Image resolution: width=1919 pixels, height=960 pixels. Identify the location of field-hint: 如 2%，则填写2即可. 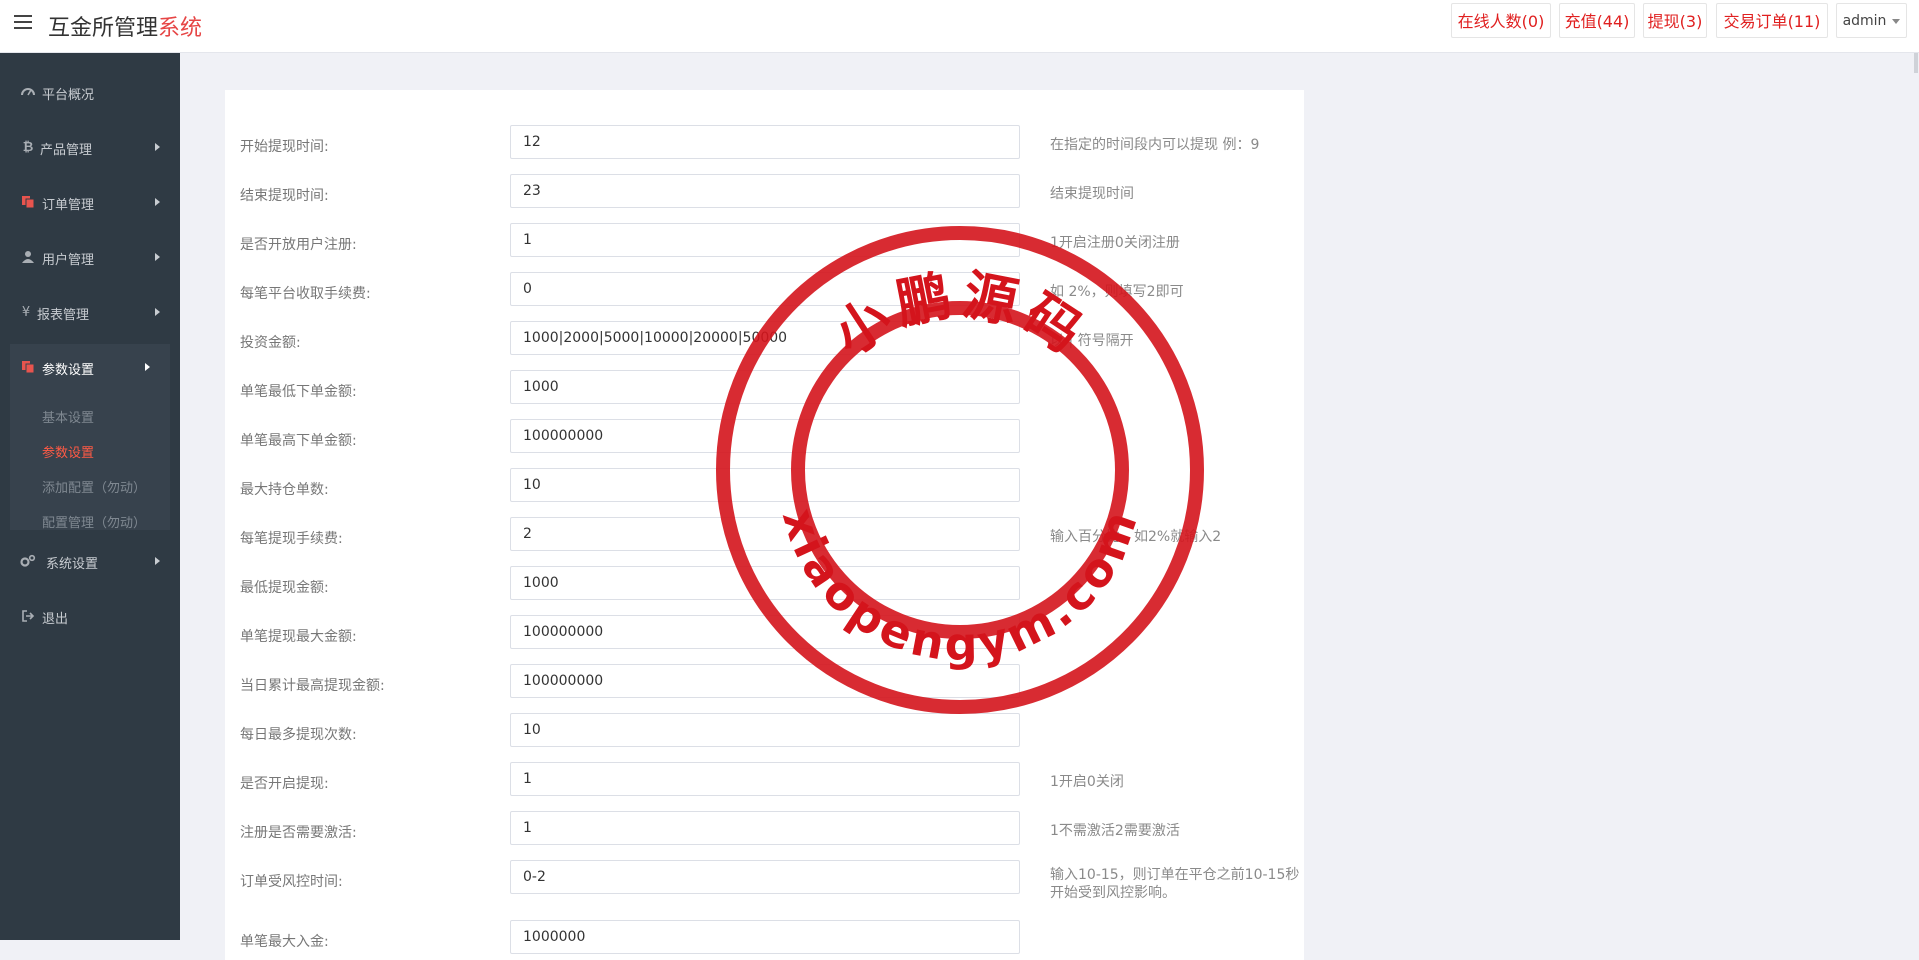
(1117, 292).